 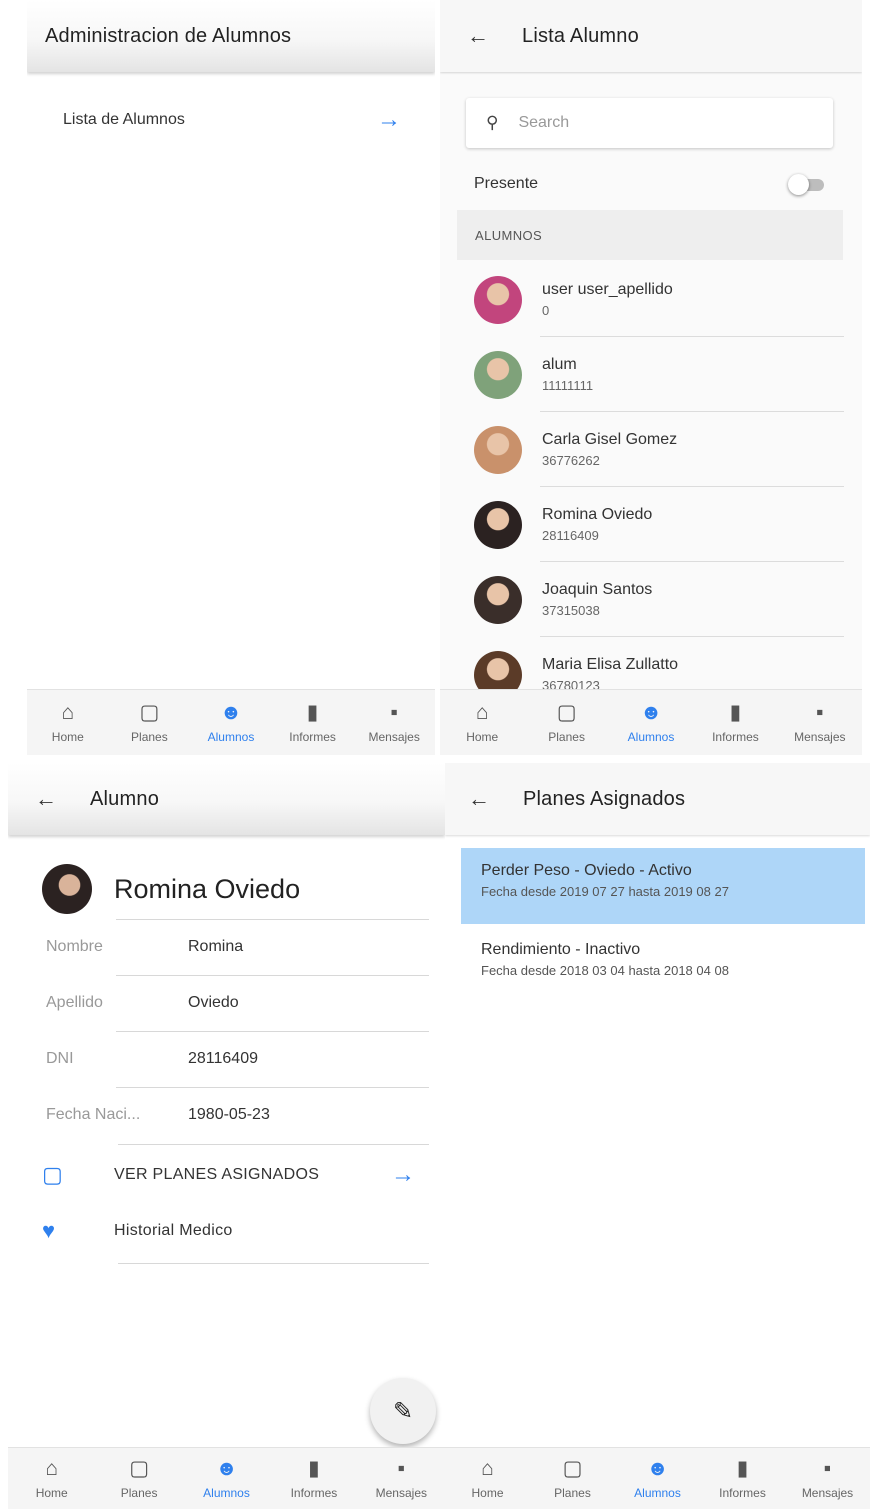 What do you see at coordinates (492, 122) in the screenshot?
I see `search-icon: ⚲` at bounding box center [492, 122].